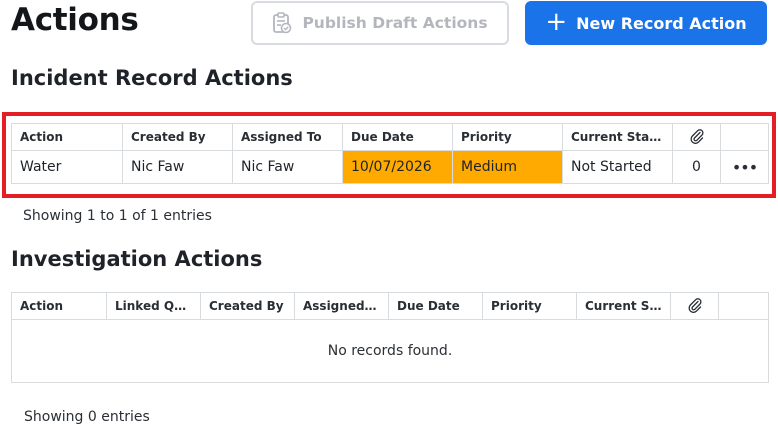  I want to click on cell-priority: Medium, so click(507, 167).